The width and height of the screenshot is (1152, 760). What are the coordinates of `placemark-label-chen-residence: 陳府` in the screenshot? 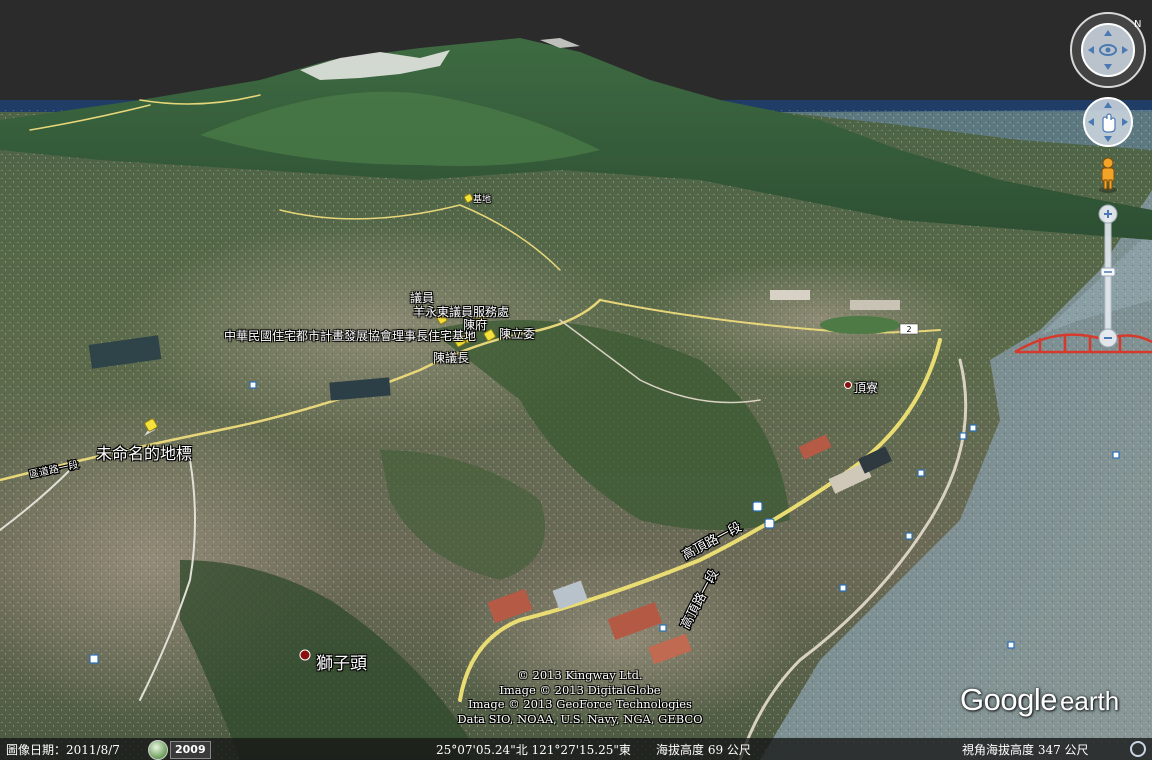 It's located at (475, 324).